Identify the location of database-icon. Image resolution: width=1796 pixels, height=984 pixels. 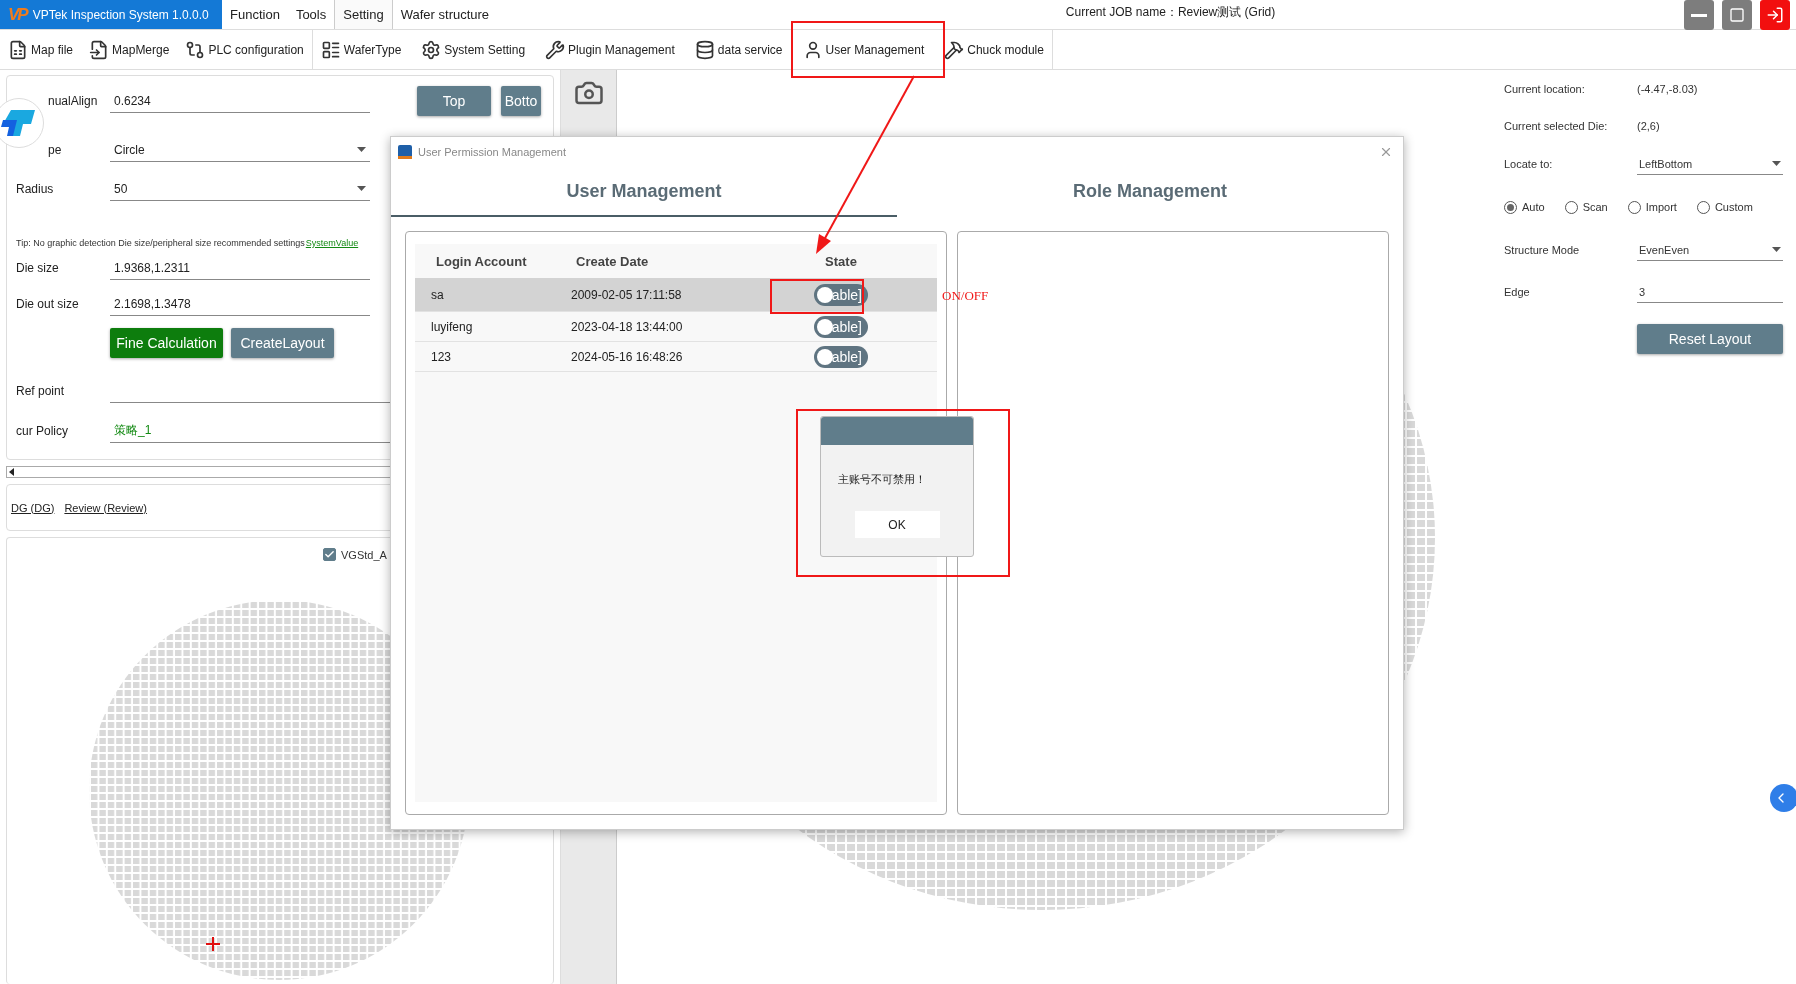
(704, 49).